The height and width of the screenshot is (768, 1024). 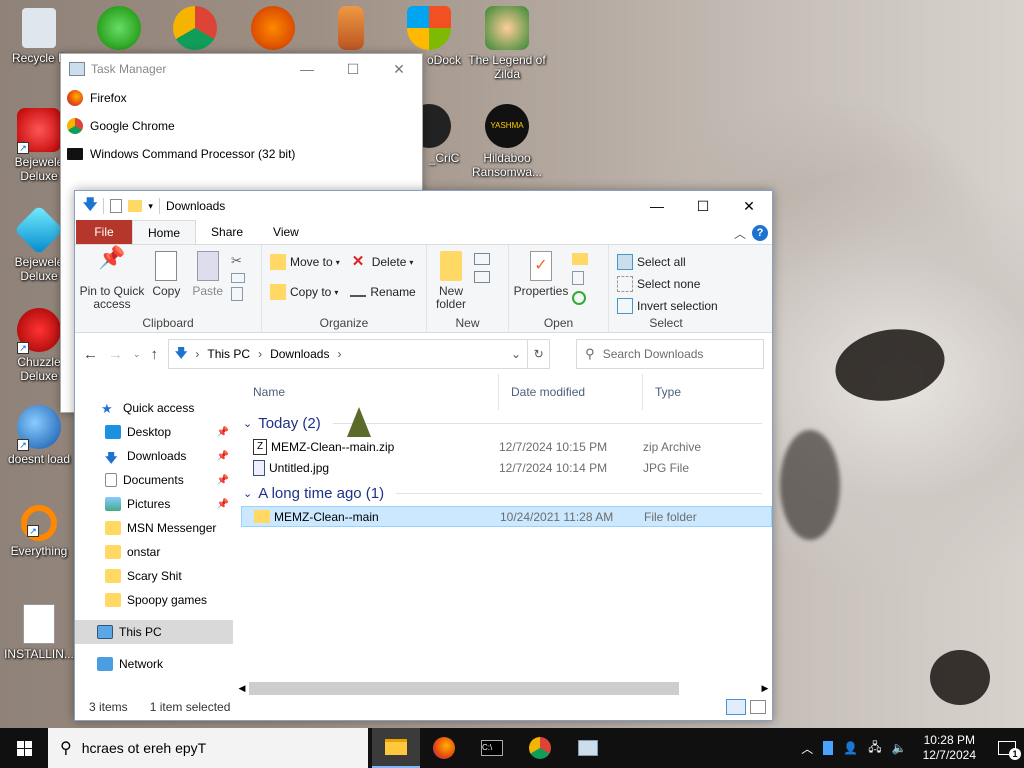 I want to click on new-folder-quick-icon, so click(x=135, y=206).